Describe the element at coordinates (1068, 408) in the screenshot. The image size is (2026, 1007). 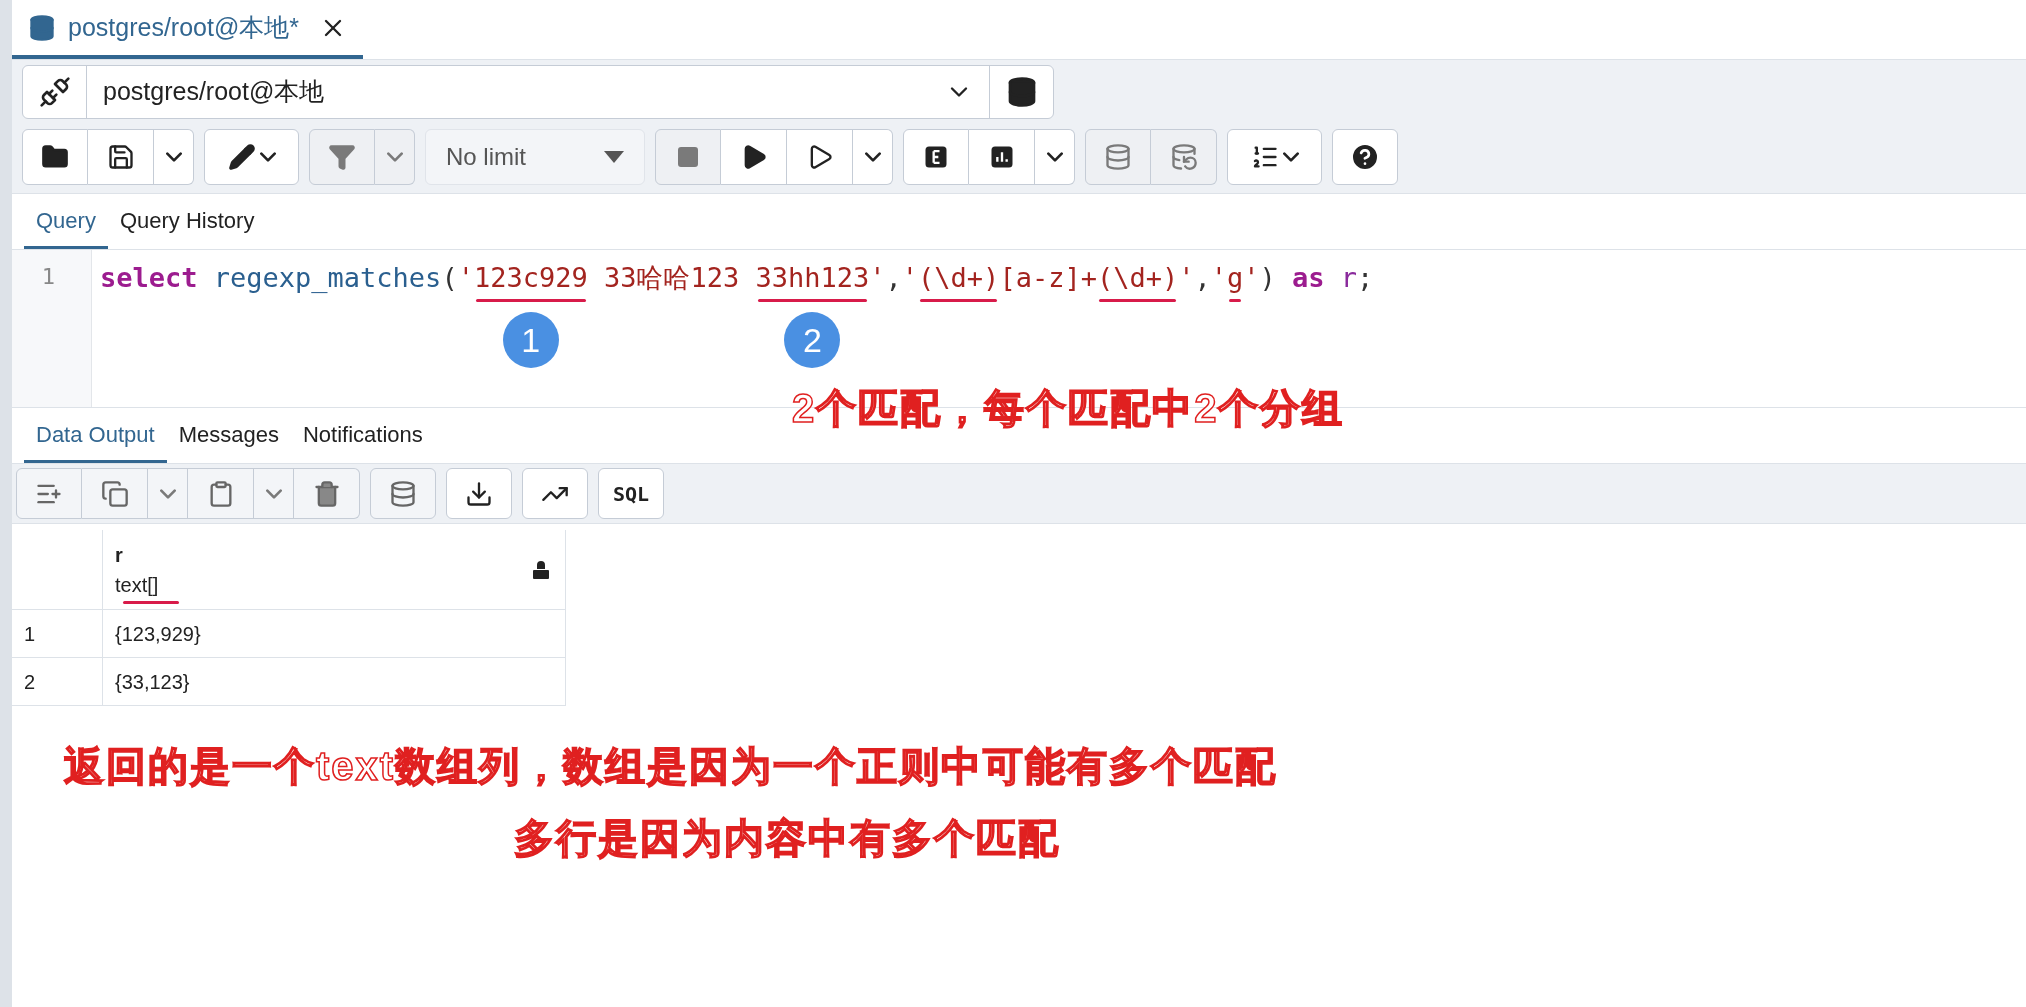
I see `annotation-text: 2个匹配，每个匹配中2个分组` at that location.